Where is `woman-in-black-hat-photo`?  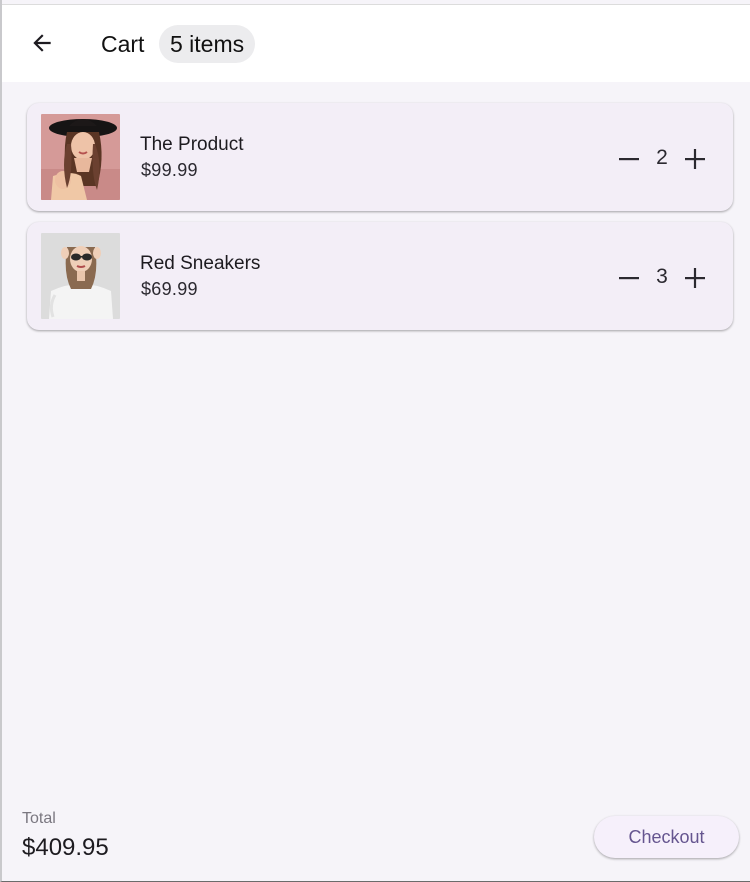 woman-in-black-hat-photo is located at coordinates (80, 157).